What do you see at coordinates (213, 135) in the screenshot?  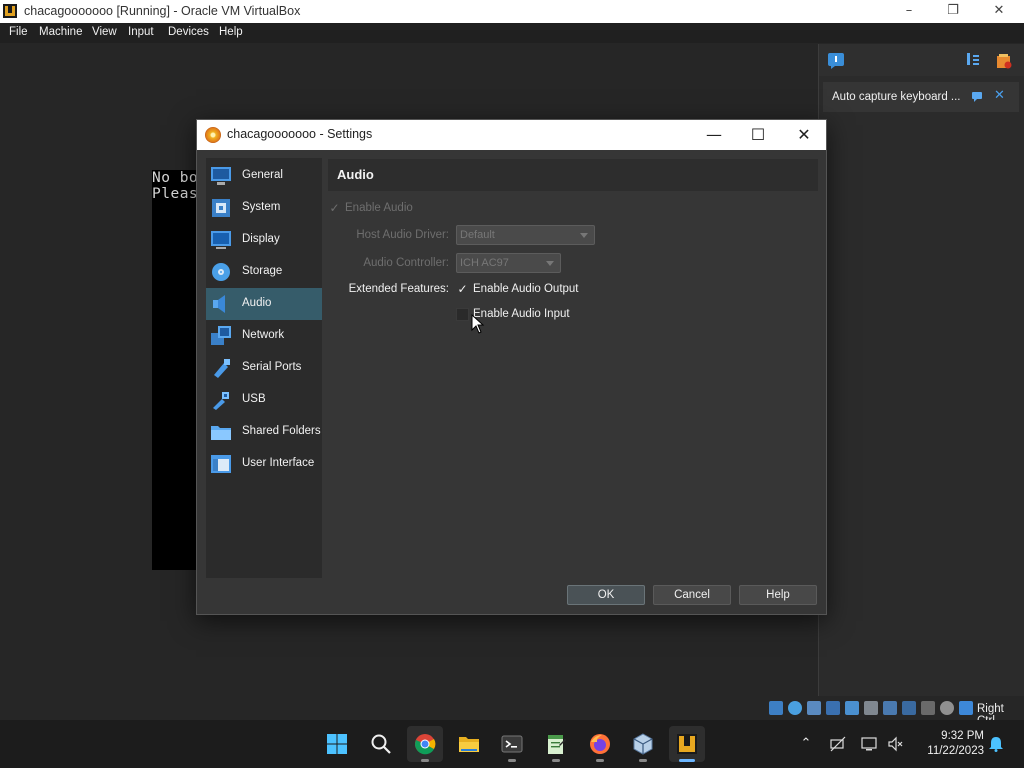 I see `vm-settings-icon` at bounding box center [213, 135].